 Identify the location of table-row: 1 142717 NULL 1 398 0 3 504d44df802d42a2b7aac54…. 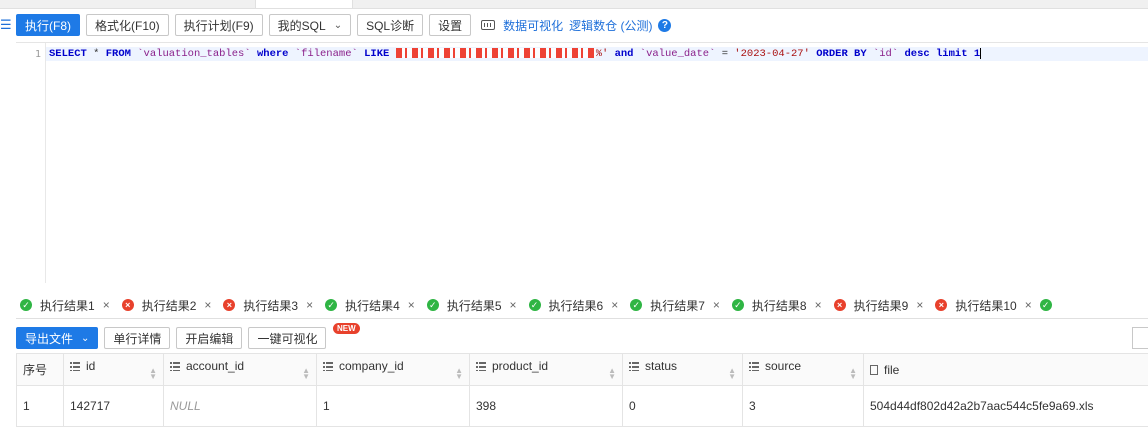
(582, 406).